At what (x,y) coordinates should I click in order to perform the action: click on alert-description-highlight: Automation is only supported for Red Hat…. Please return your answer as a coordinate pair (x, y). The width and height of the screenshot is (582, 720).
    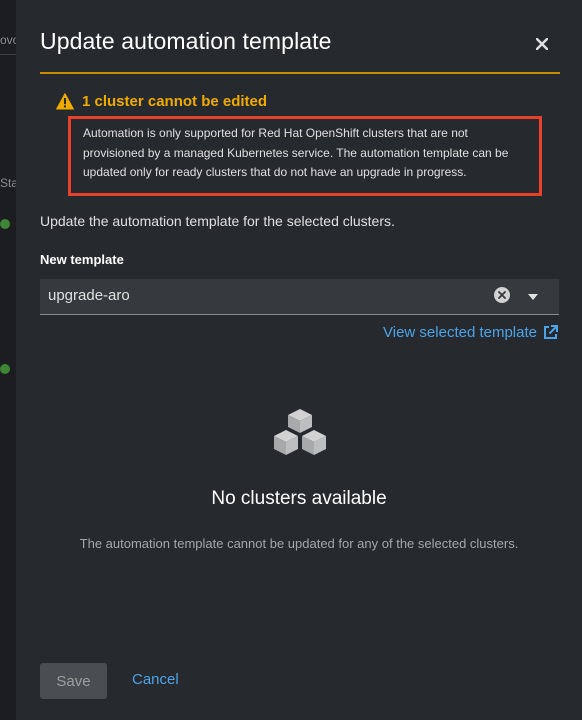
    Looking at the image, I should click on (305, 156).